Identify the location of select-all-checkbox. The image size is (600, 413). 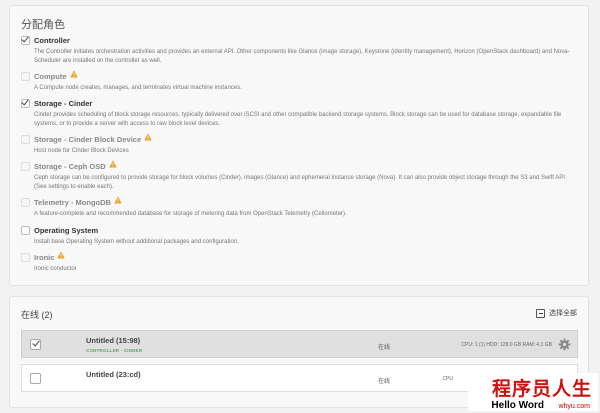
(540, 313).